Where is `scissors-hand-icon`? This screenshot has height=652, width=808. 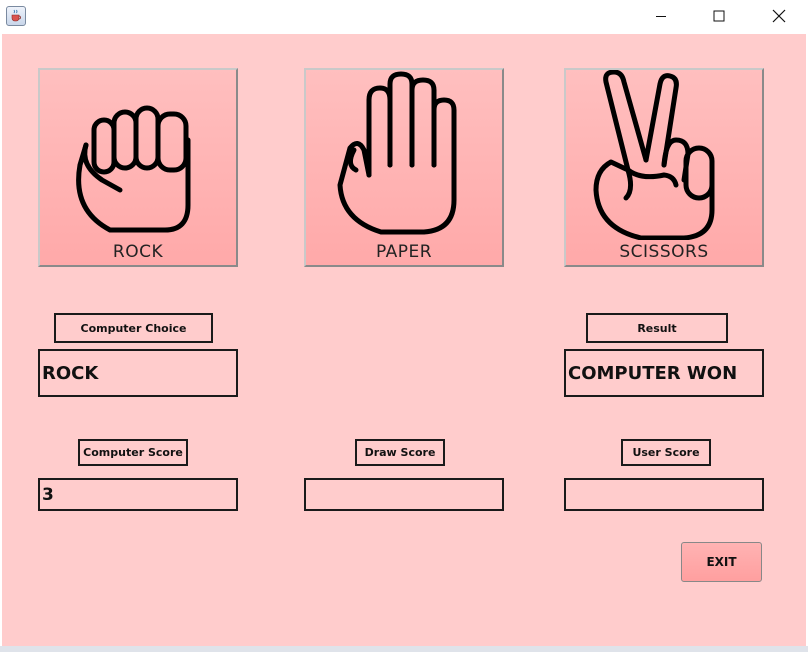
scissors-hand-icon is located at coordinates (654, 155).